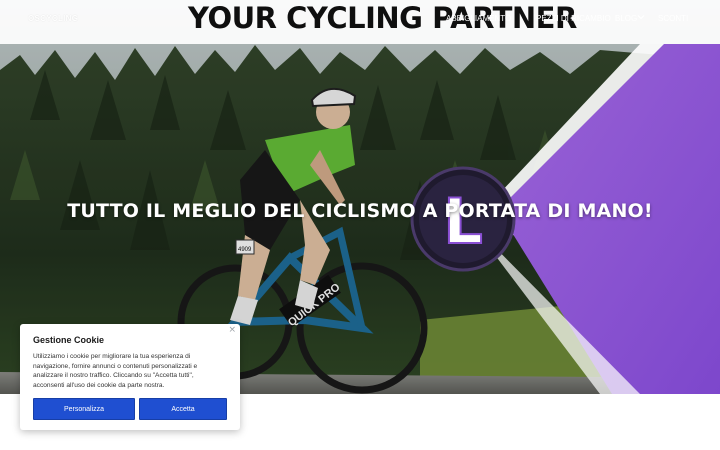 This screenshot has height=450, width=720. I want to click on nav-item-sconti: SCONTI, so click(673, 18).